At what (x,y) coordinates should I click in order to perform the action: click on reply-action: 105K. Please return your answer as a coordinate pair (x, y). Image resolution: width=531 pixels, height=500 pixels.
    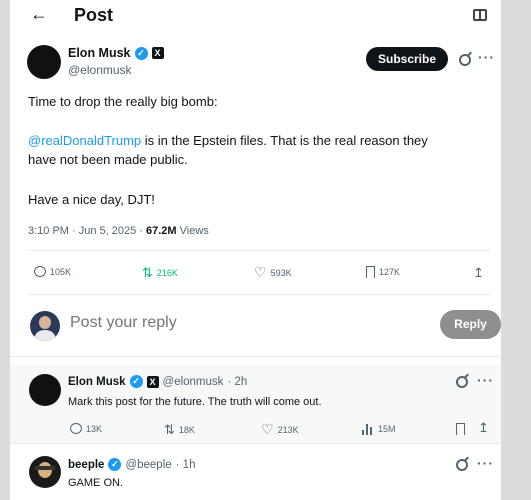
    Looking at the image, I should click on (52, 271).